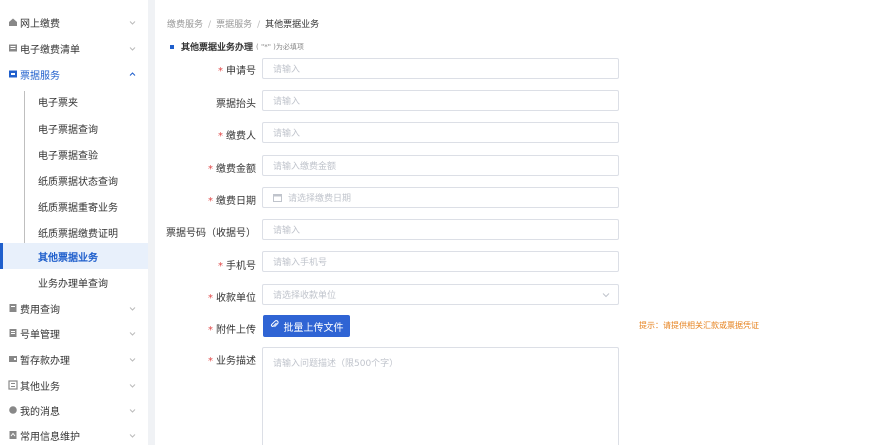 This screenshot has width=884, height=445. I want to click on sidebar-item-order-management: 号单管理, so click(74, 333).